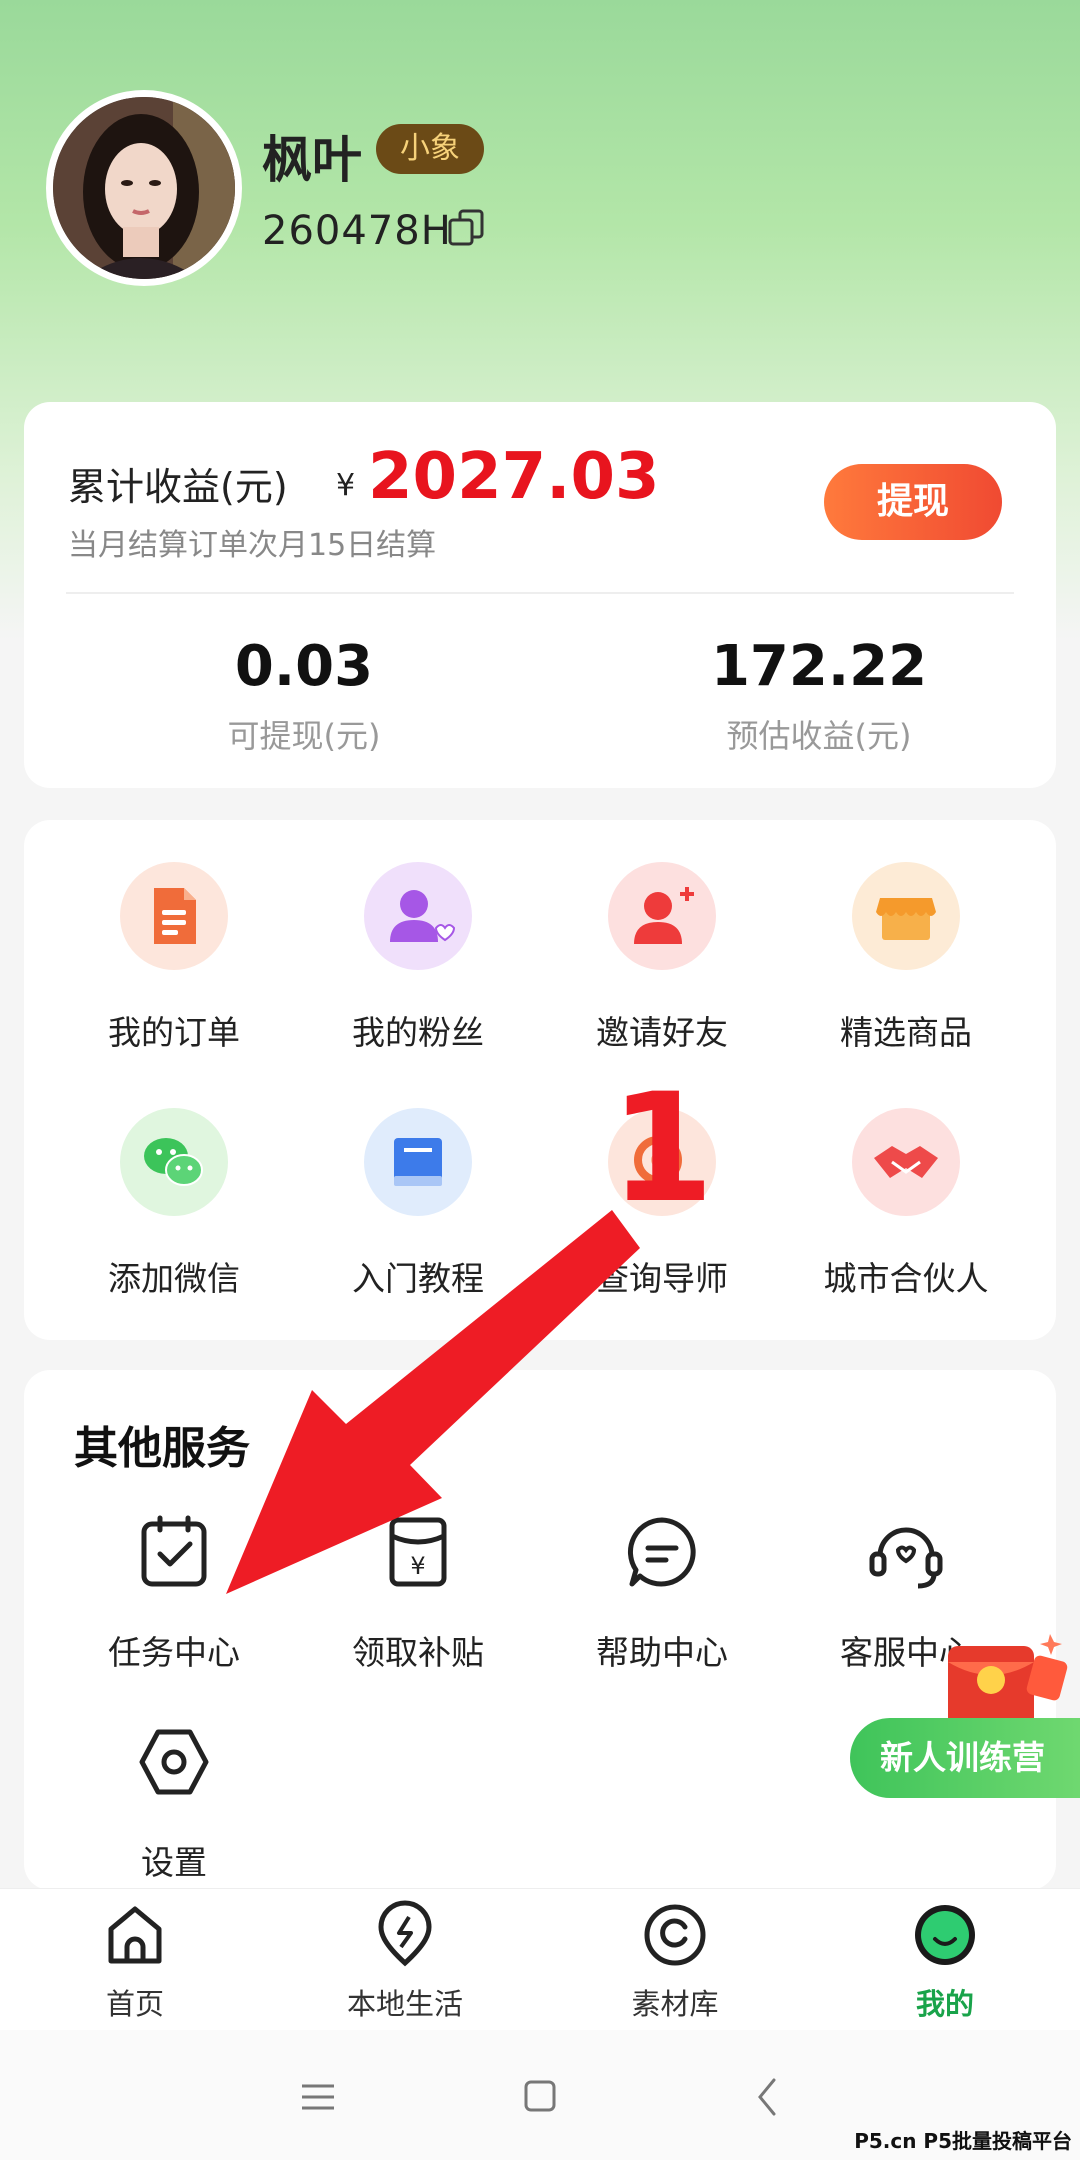 The image size is (1080, 2160). What do you see at coordinates (357, 231) in the screenshot?
I see `user-id: 260478H` at bounding box center [357, 231].